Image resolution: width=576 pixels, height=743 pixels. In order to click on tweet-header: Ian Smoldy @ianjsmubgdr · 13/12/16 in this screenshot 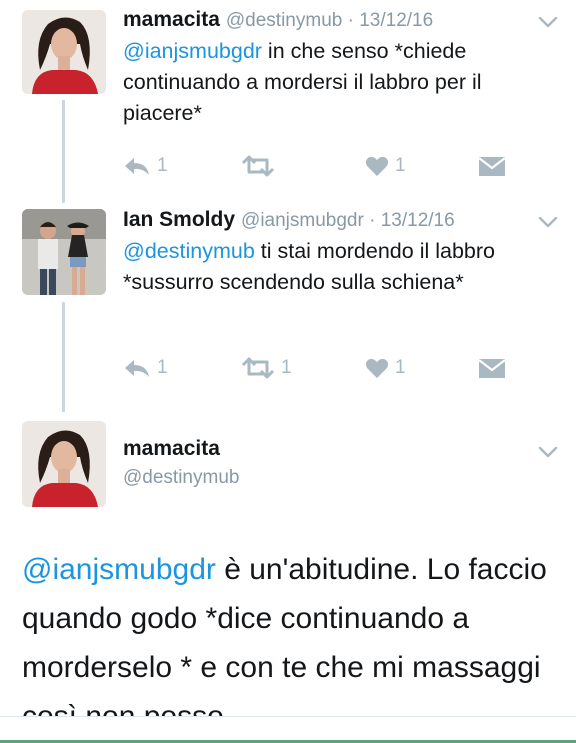, I will do `click(289, 219)`.